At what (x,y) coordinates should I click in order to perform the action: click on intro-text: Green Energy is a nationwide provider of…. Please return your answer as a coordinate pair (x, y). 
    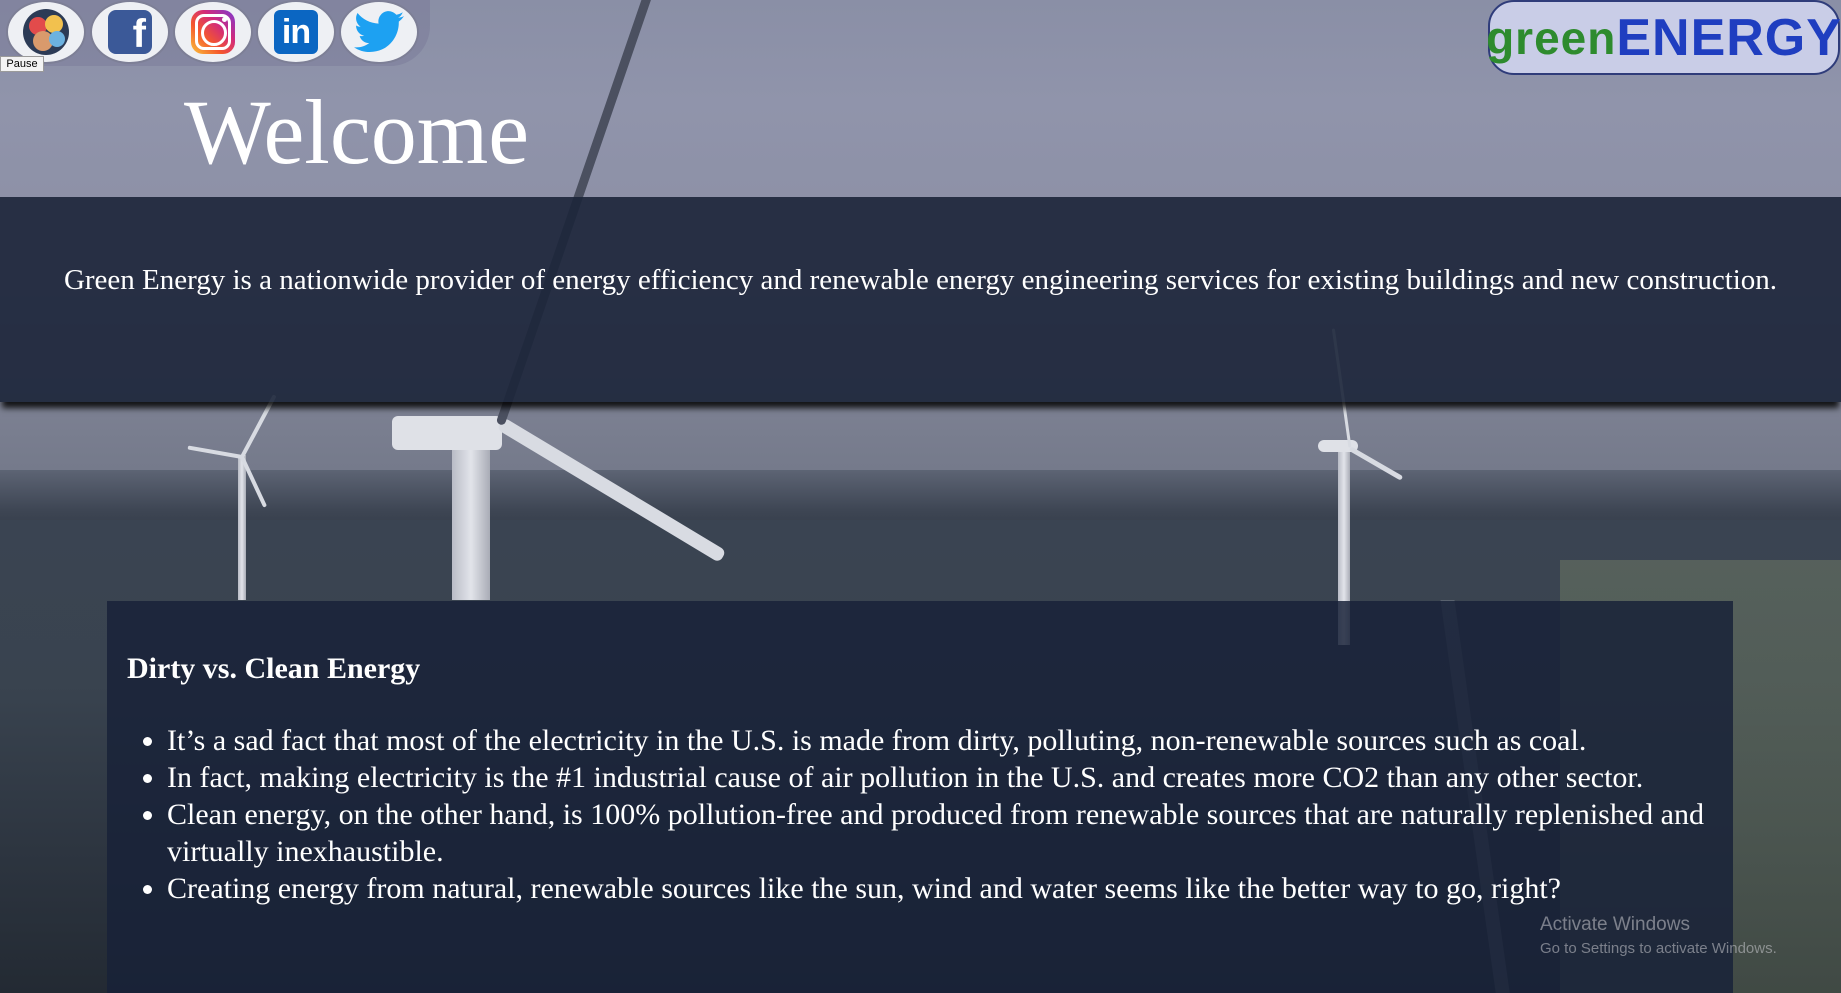
    Looking at the image, I should click on (920, 280).